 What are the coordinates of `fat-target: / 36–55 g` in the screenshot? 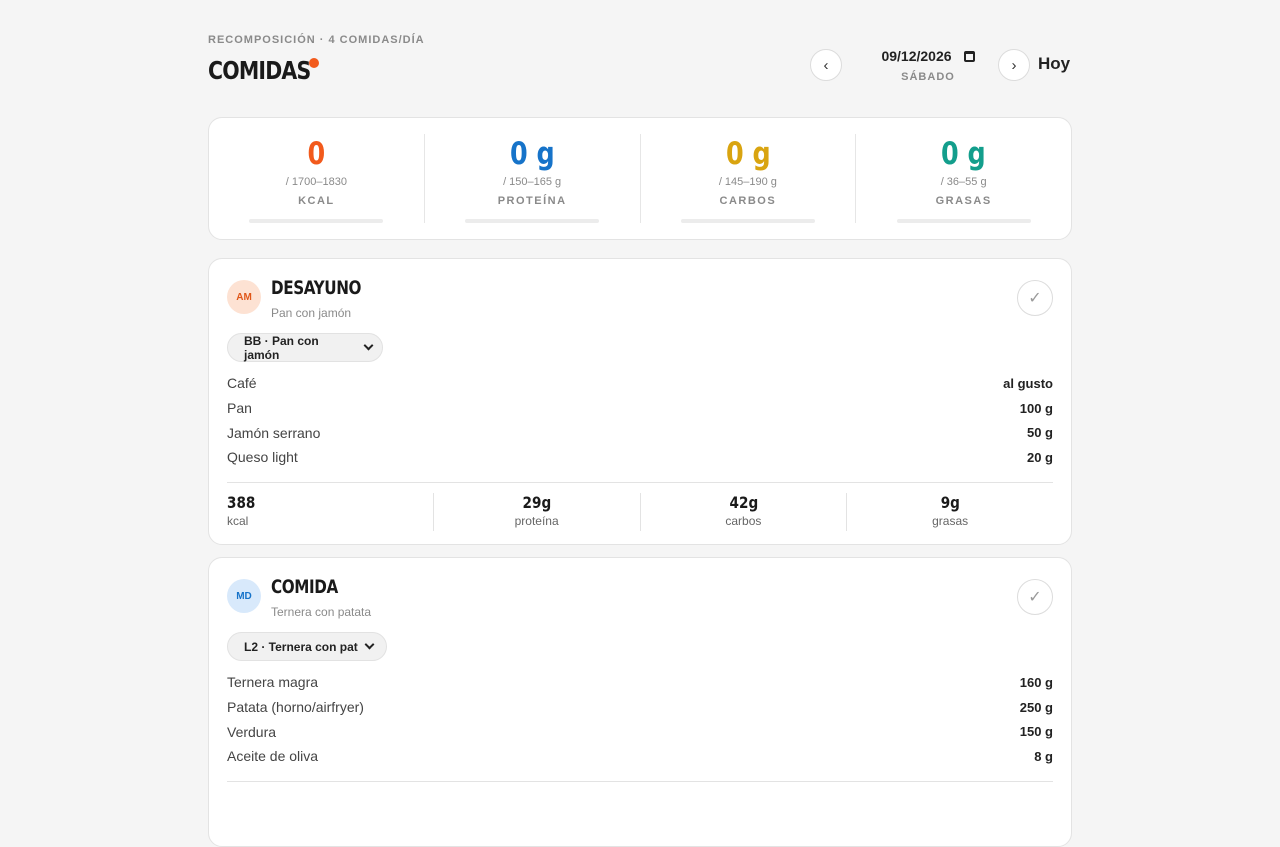 It's located at (963, 182).